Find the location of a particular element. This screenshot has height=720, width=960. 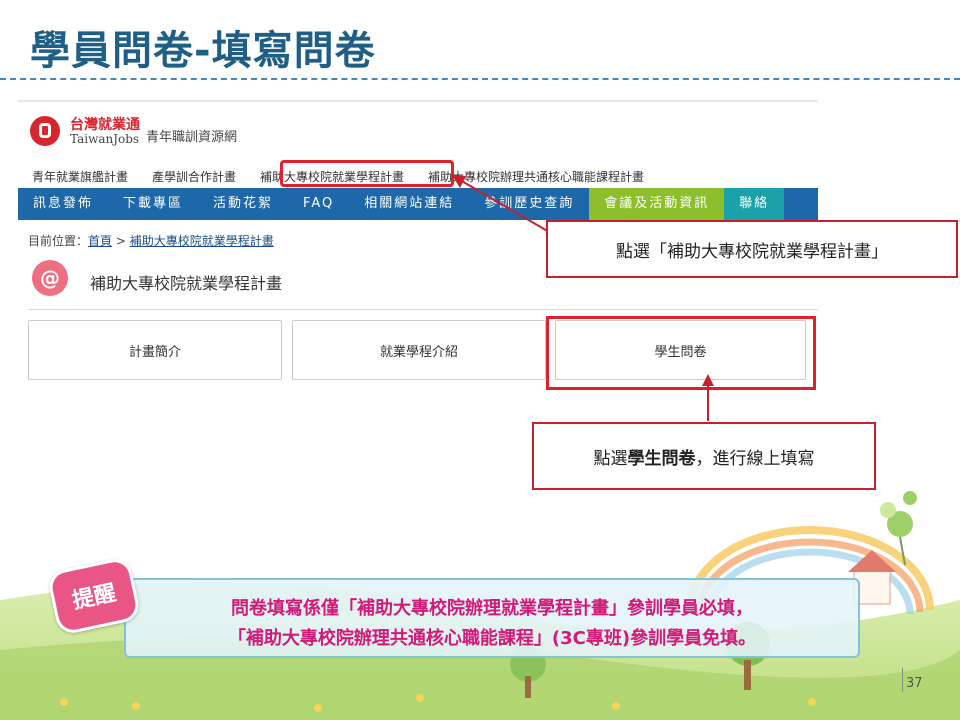

callout-prefix: 點選 is located at coordinates (610, 458).